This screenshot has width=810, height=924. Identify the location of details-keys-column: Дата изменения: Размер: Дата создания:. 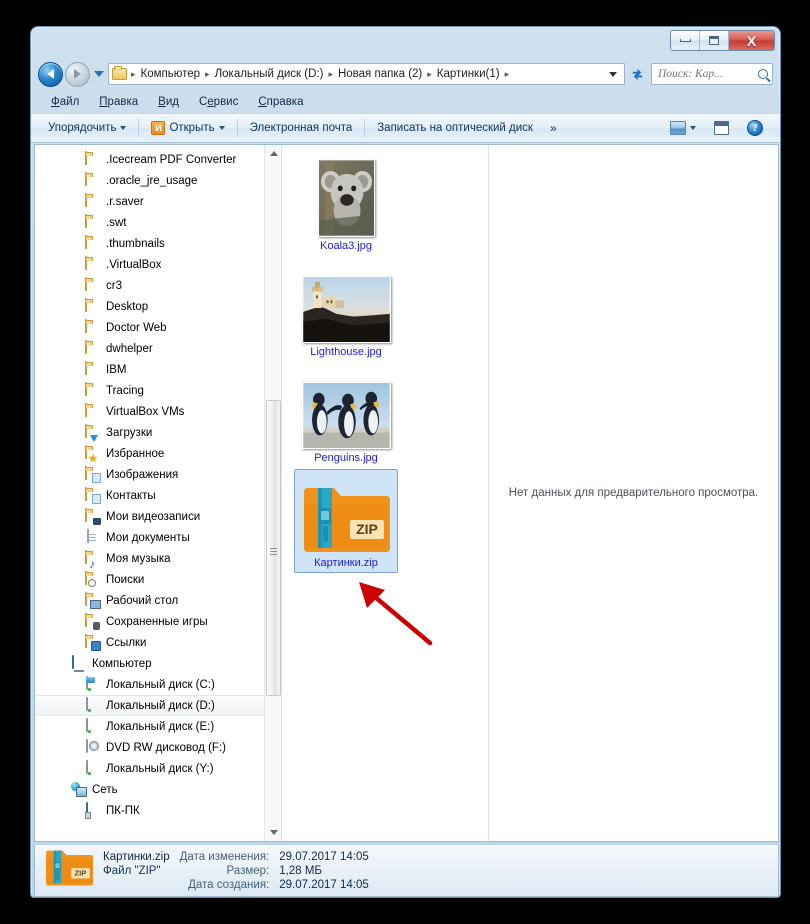
(225, 871).